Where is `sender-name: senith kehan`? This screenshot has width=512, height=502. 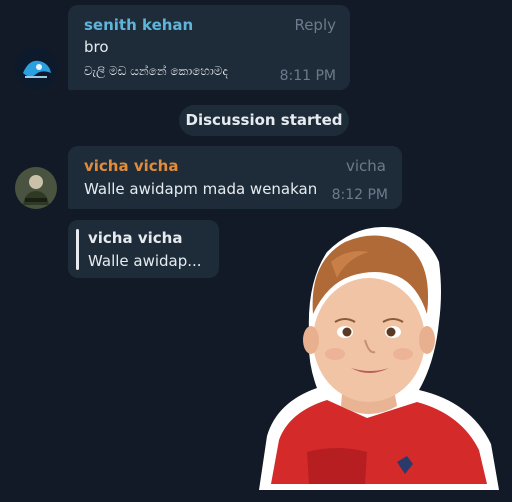 sender-name: senith kehan is located at coordinates (138, 25).